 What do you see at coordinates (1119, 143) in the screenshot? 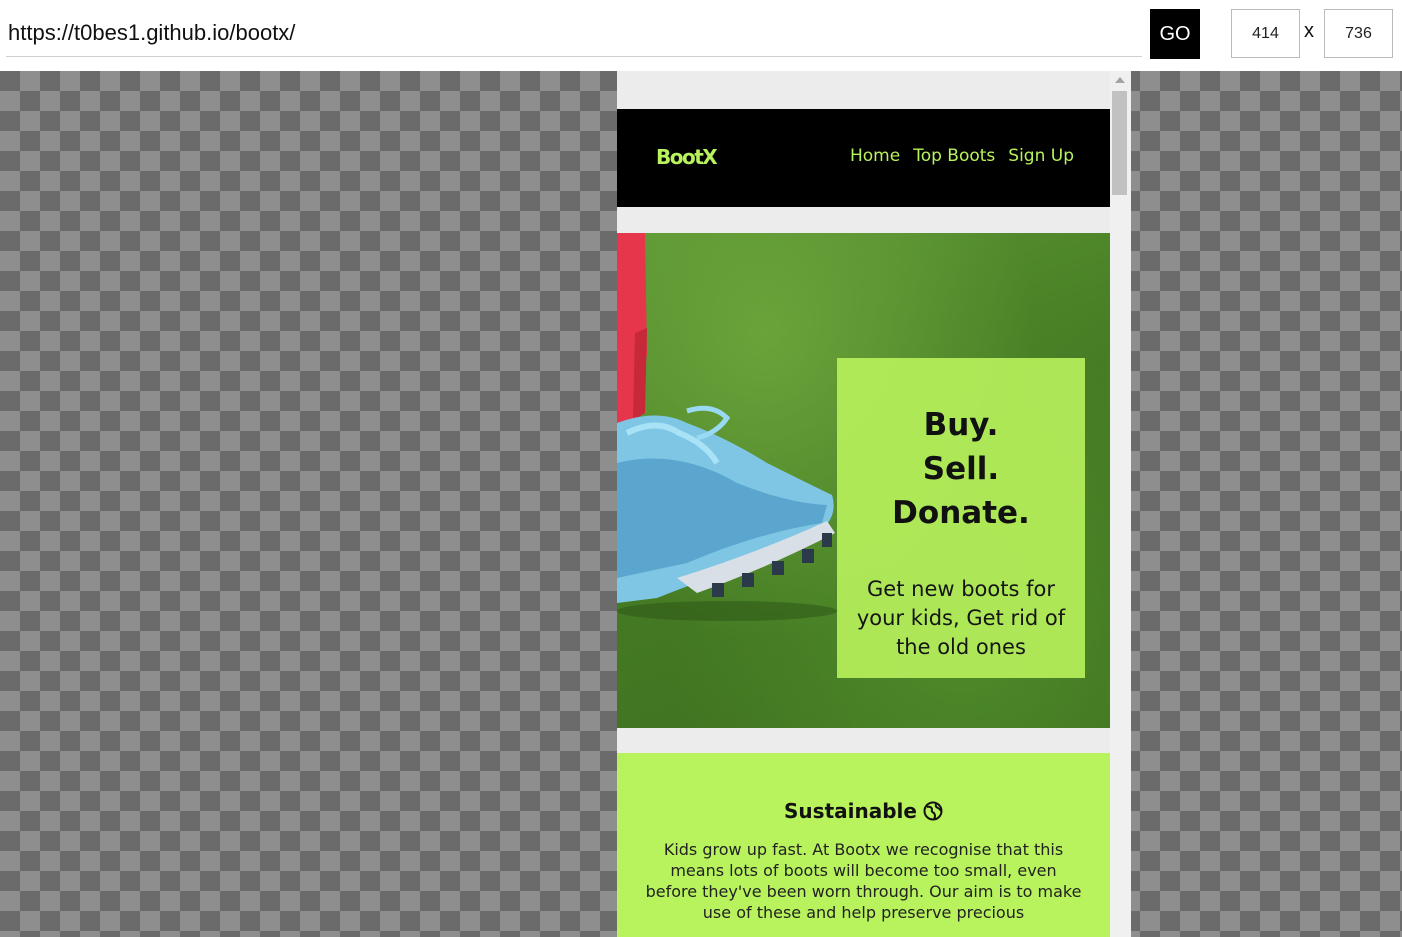
I see `scroll-thumb` at bounding box center [1119, 143].